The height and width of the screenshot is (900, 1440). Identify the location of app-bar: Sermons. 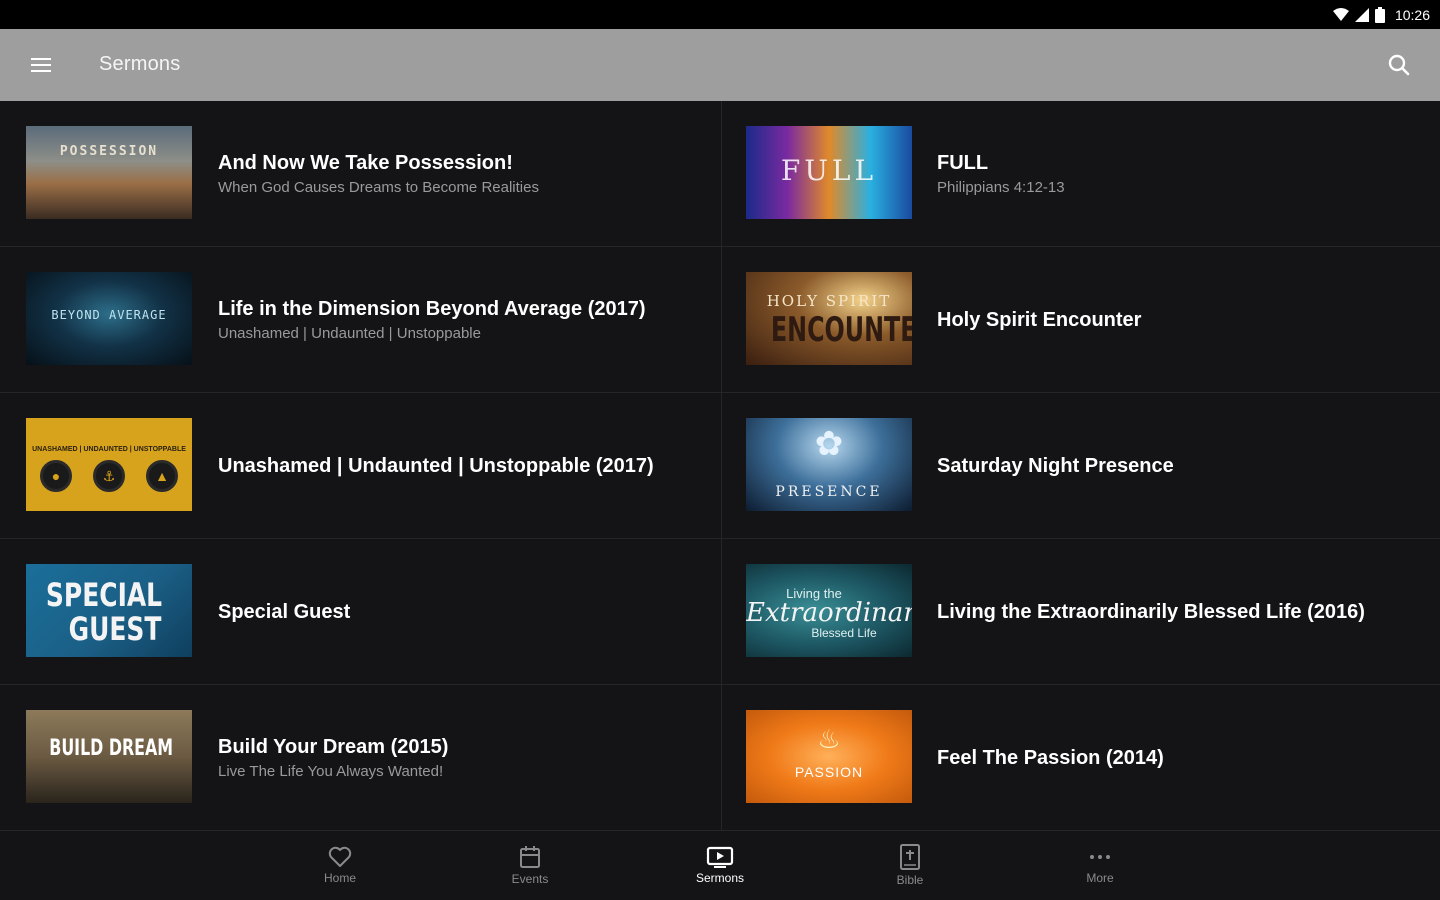
(720, 65).